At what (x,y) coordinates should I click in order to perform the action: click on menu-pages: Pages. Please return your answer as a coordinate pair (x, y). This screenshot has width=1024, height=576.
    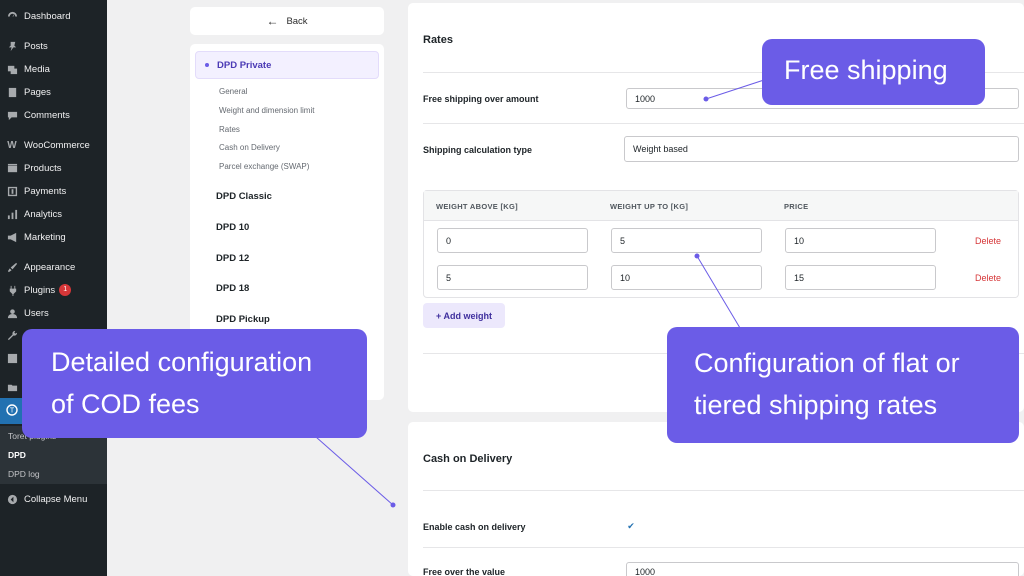
    Looking at the image, I should click on (53, 92).